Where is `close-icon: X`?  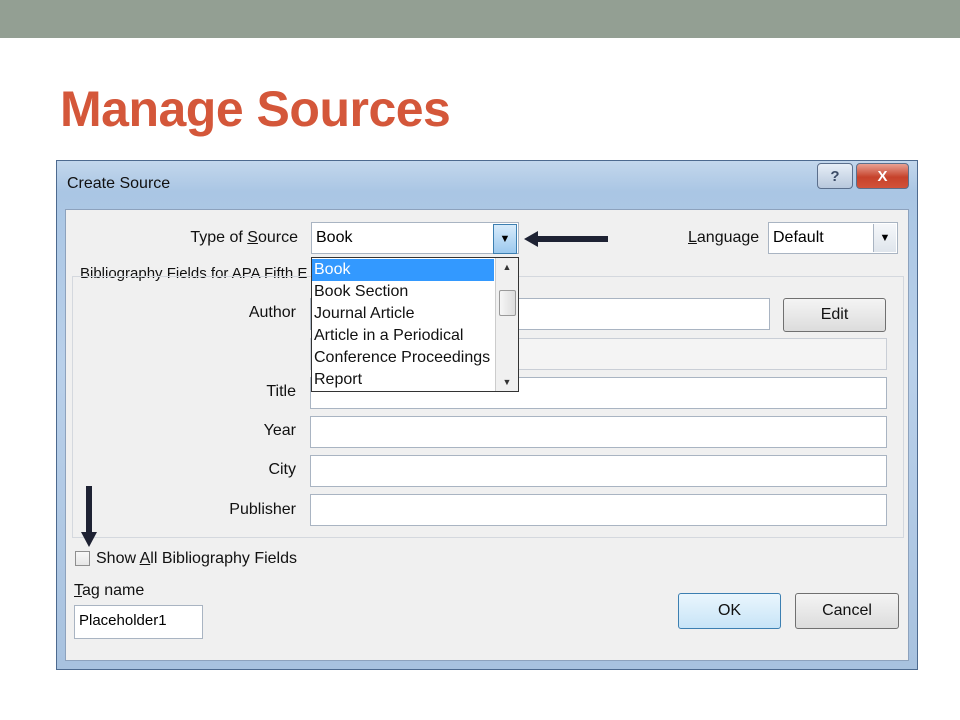 close-icon: X is located at coordinates (882, 176).